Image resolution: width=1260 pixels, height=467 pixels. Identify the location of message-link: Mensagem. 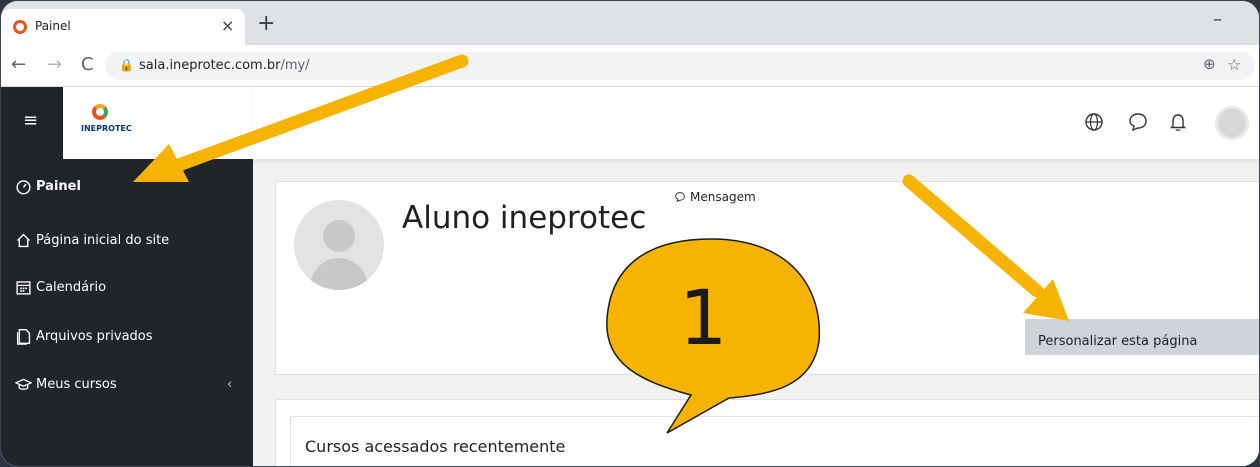
(715, 197).